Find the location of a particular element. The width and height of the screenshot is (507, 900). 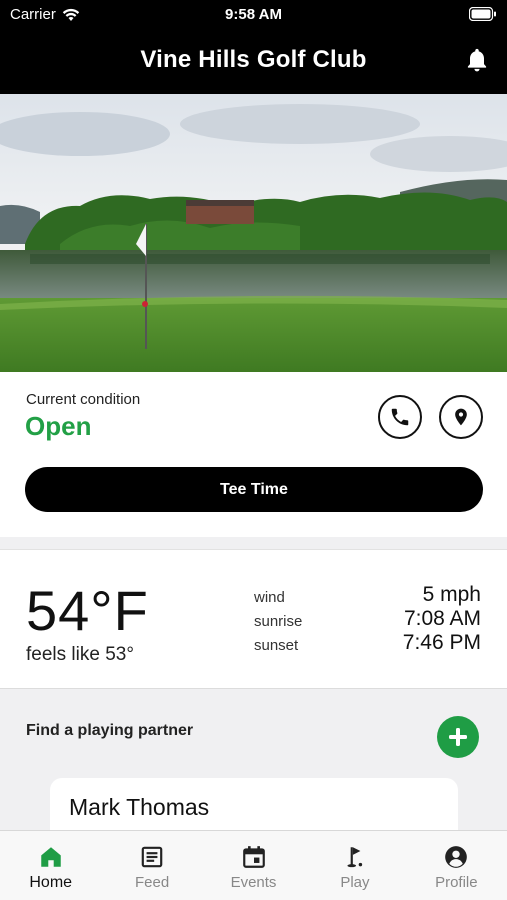

phone-icon is located at coordinates (400, 417).